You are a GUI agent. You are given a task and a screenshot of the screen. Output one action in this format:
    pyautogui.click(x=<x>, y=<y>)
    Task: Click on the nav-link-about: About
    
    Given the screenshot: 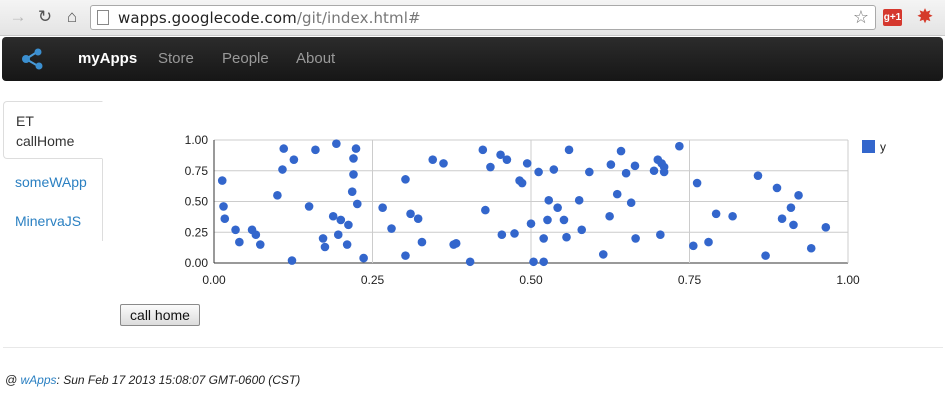 What is the action you would take?
    pyautogui.click(x=315, y=58)
    